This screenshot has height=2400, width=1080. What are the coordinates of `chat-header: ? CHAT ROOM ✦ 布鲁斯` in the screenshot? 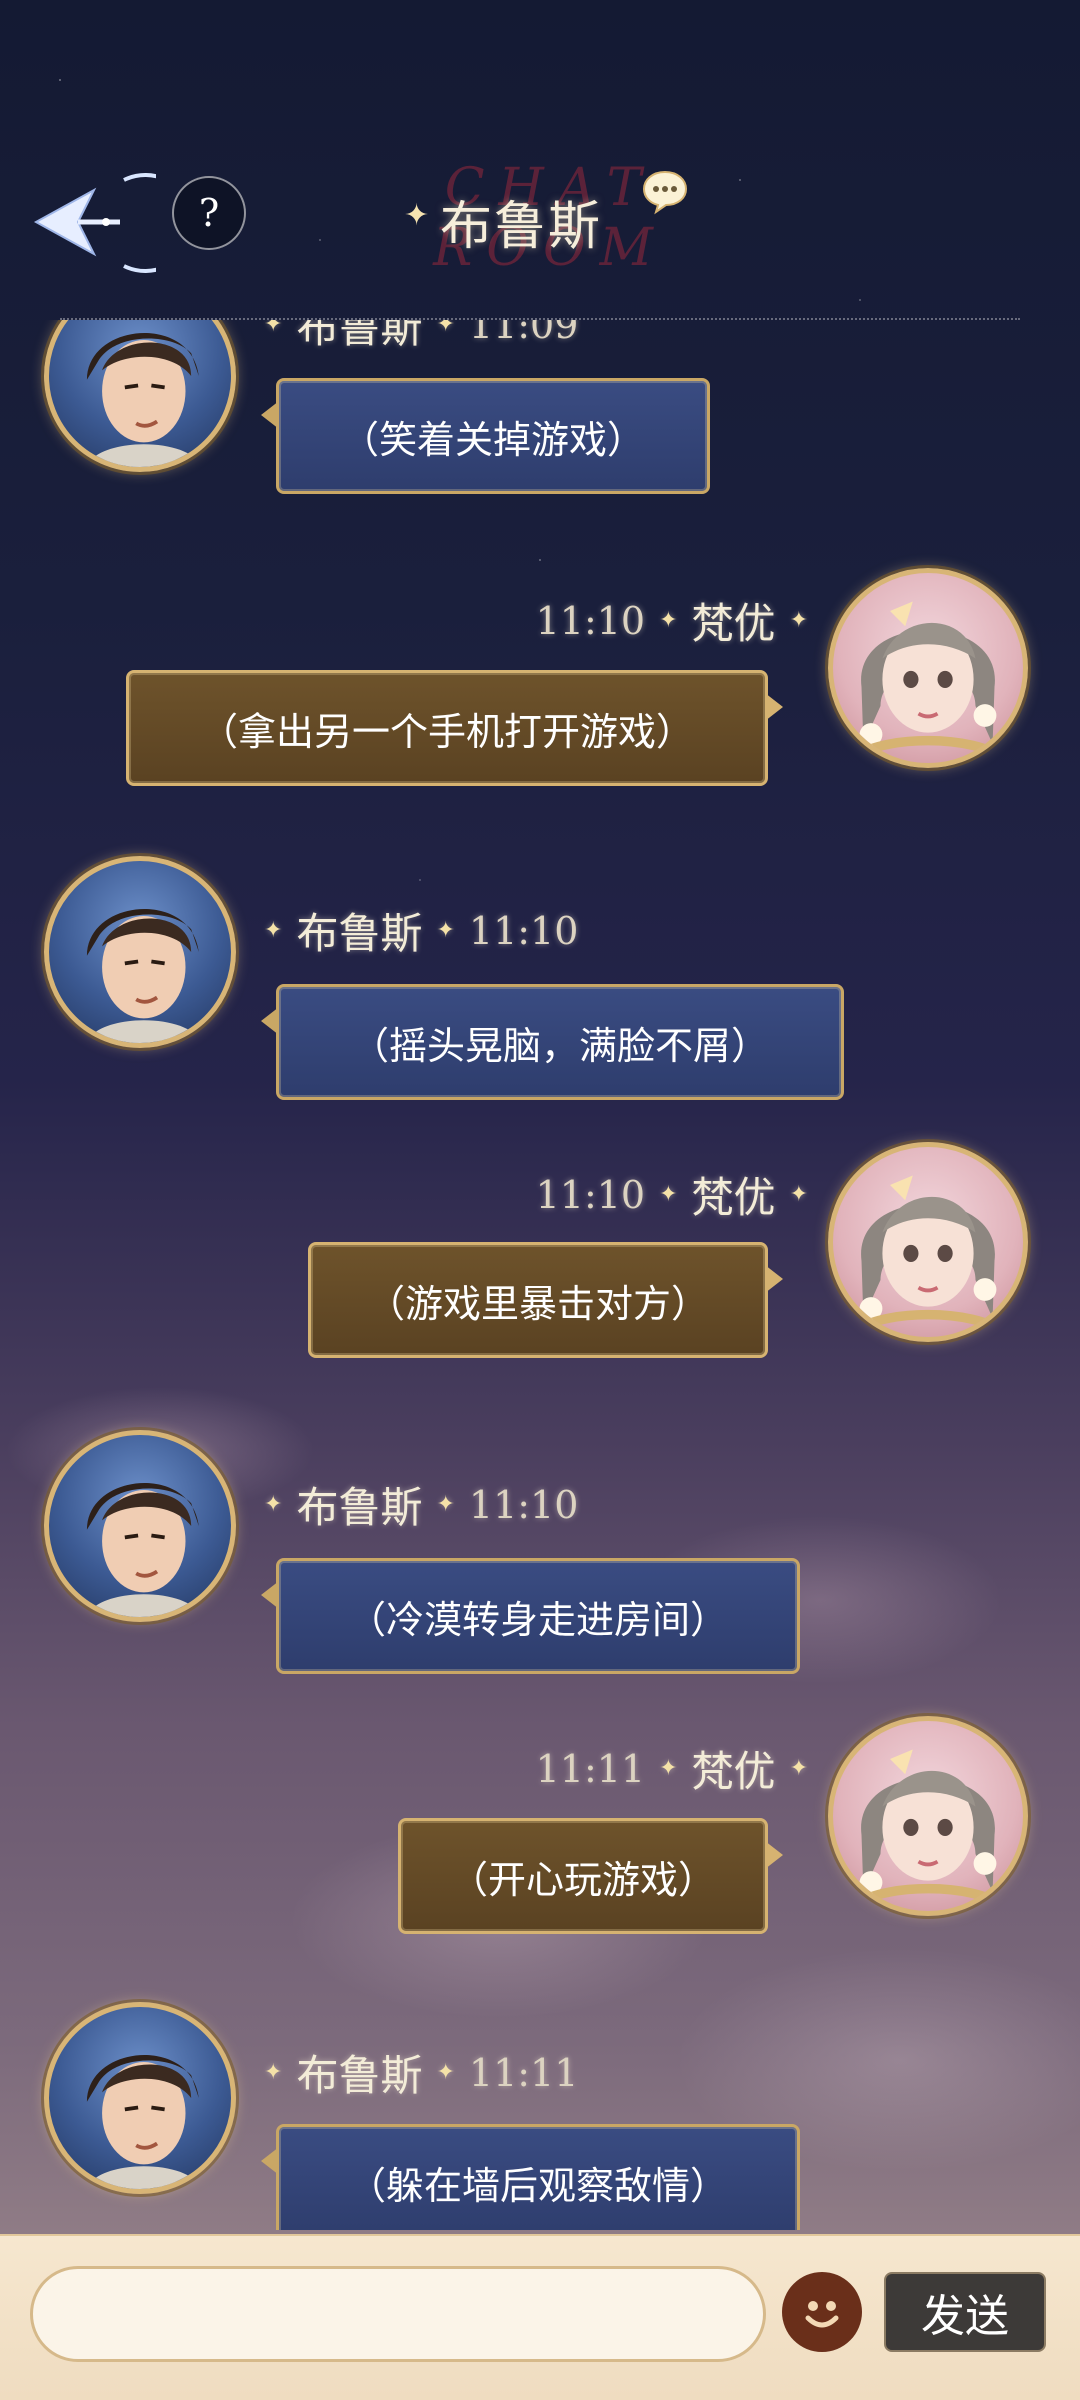 It's located at (540, 220).